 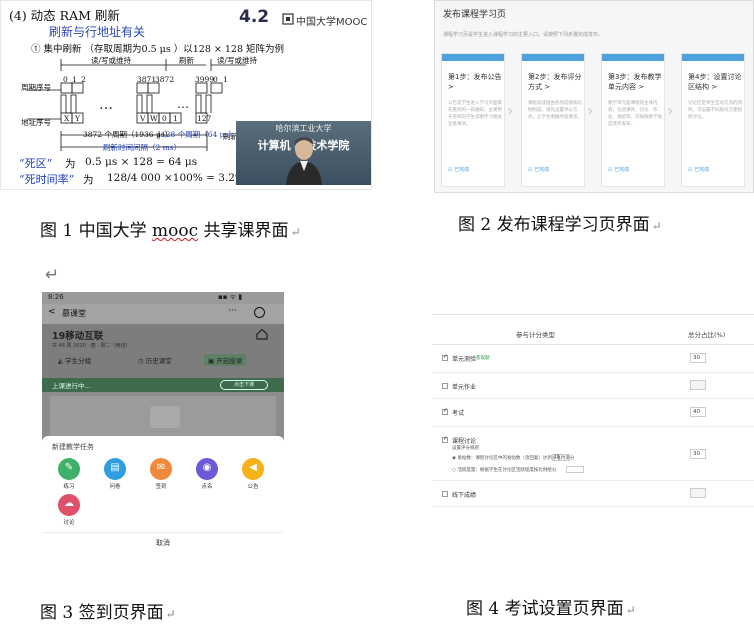 What do you see at coordinates (142, 147) in the screenshot?
I see `span-total: 刷新时间间隔（2 ms）` at bounding box center [142, 147].